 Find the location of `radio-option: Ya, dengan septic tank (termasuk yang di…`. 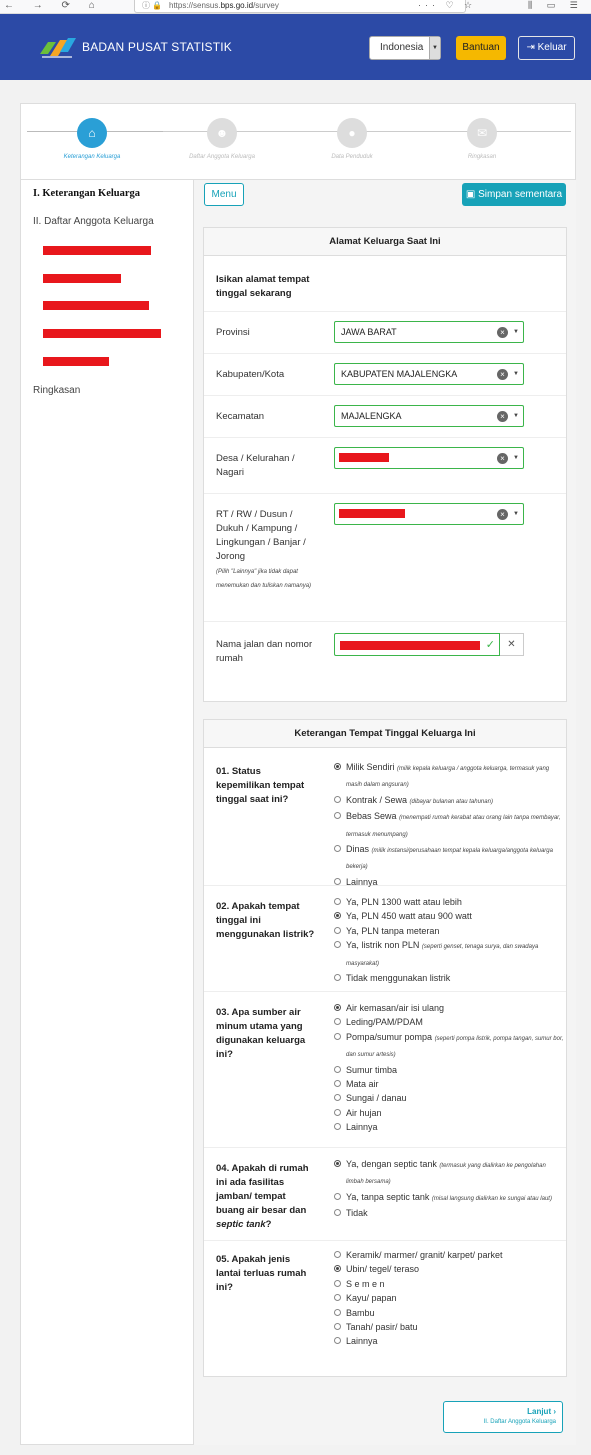

radio-option: Ya, dengan septic tank (termasuk yang di… is located at coordinates (449, 1173).